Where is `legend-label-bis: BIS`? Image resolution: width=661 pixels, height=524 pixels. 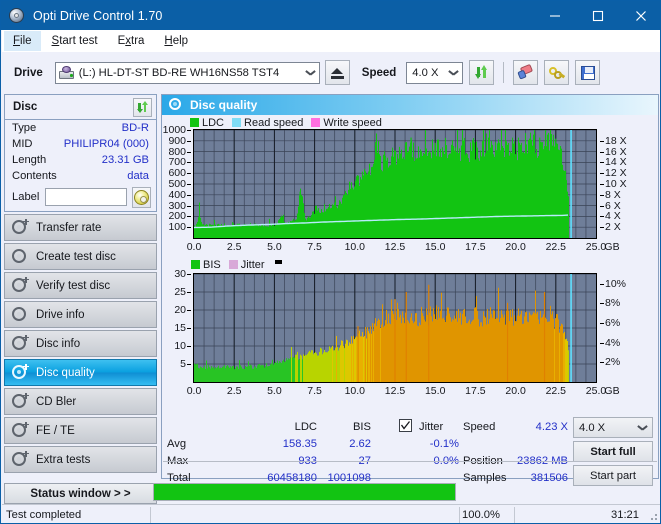 legend-label-bis: BIS is located at coordinates (212, 264).